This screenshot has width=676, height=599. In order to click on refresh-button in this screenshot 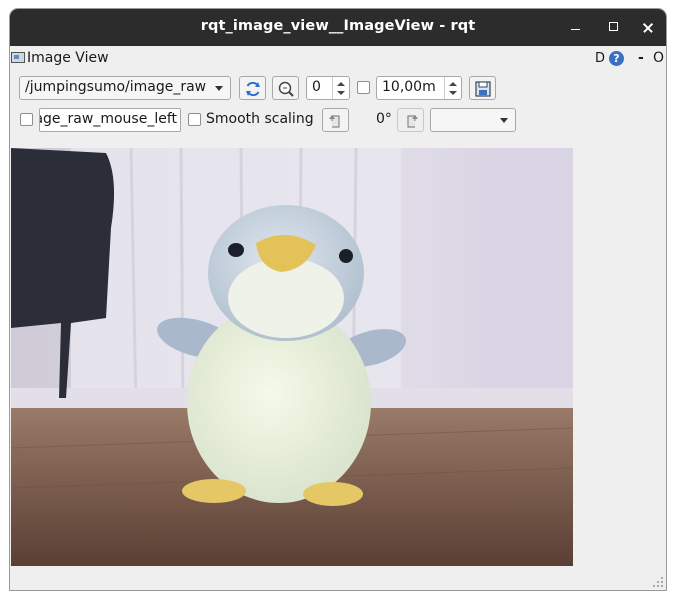, I will do `click(252, 88)`.